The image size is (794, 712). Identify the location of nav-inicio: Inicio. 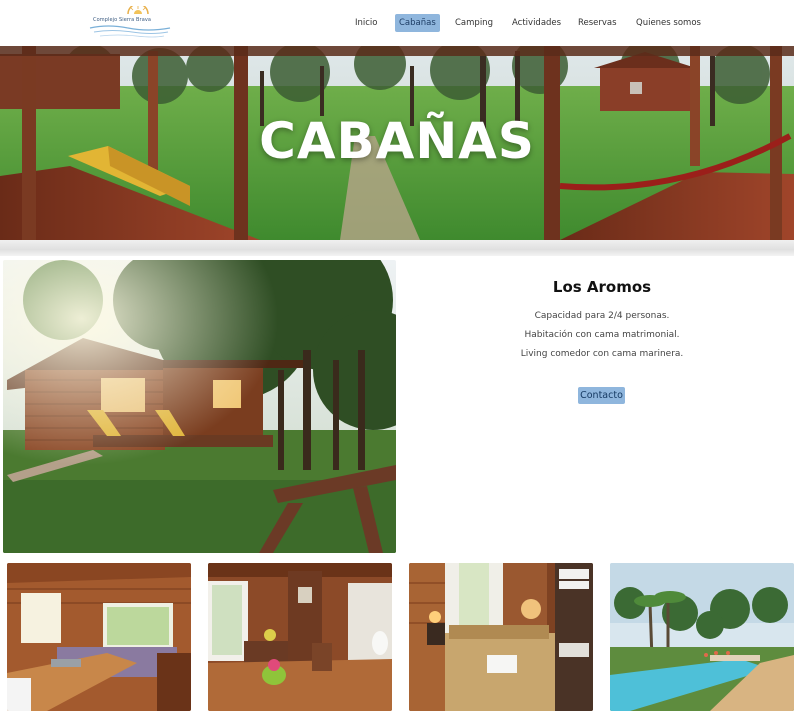
(366, 23).